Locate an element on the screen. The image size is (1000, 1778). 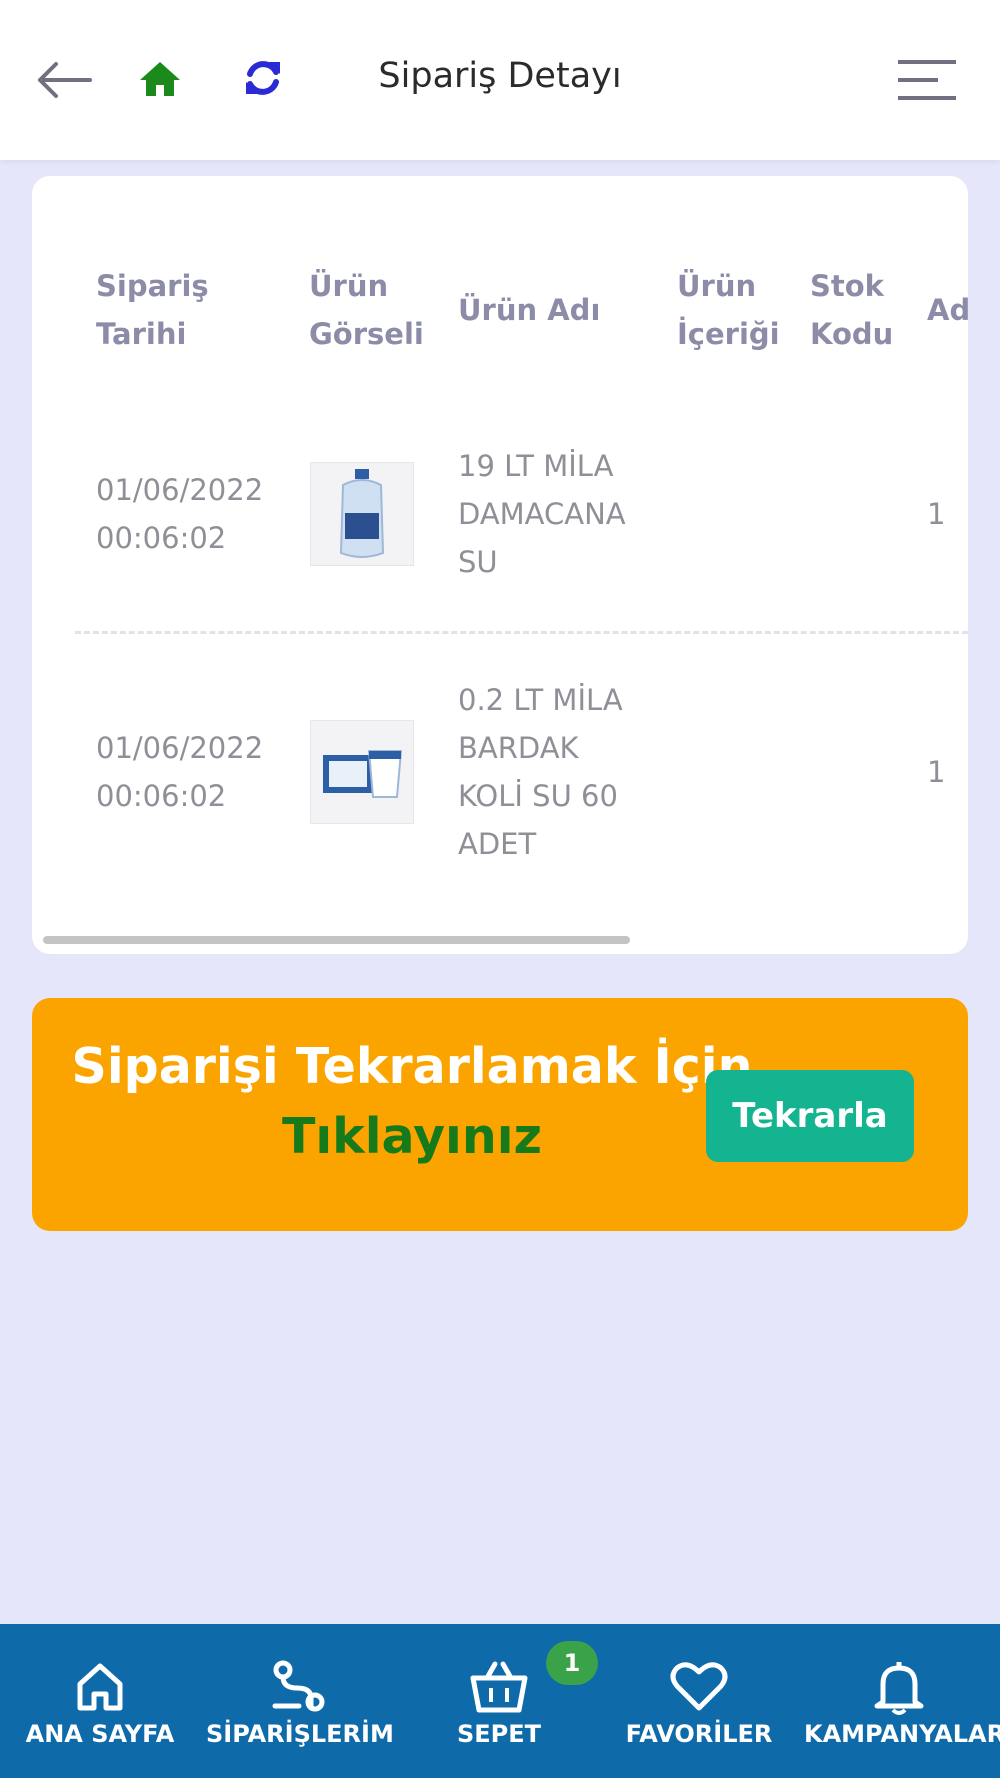
nav-label-home: ANA SAYFA is located at coordinates (100, 1734).